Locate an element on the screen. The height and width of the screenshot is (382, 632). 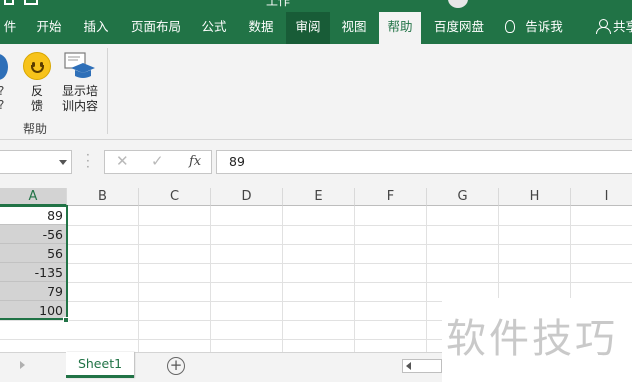
group-separator is located at coordinates (107, 91).